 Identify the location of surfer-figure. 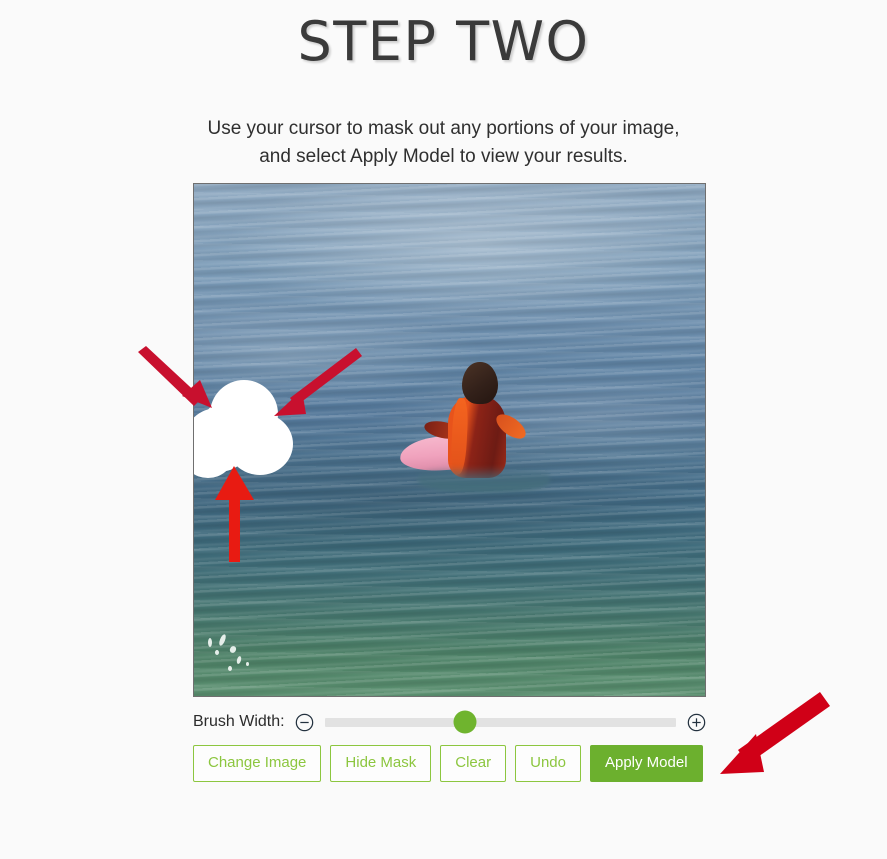
(479, 430).